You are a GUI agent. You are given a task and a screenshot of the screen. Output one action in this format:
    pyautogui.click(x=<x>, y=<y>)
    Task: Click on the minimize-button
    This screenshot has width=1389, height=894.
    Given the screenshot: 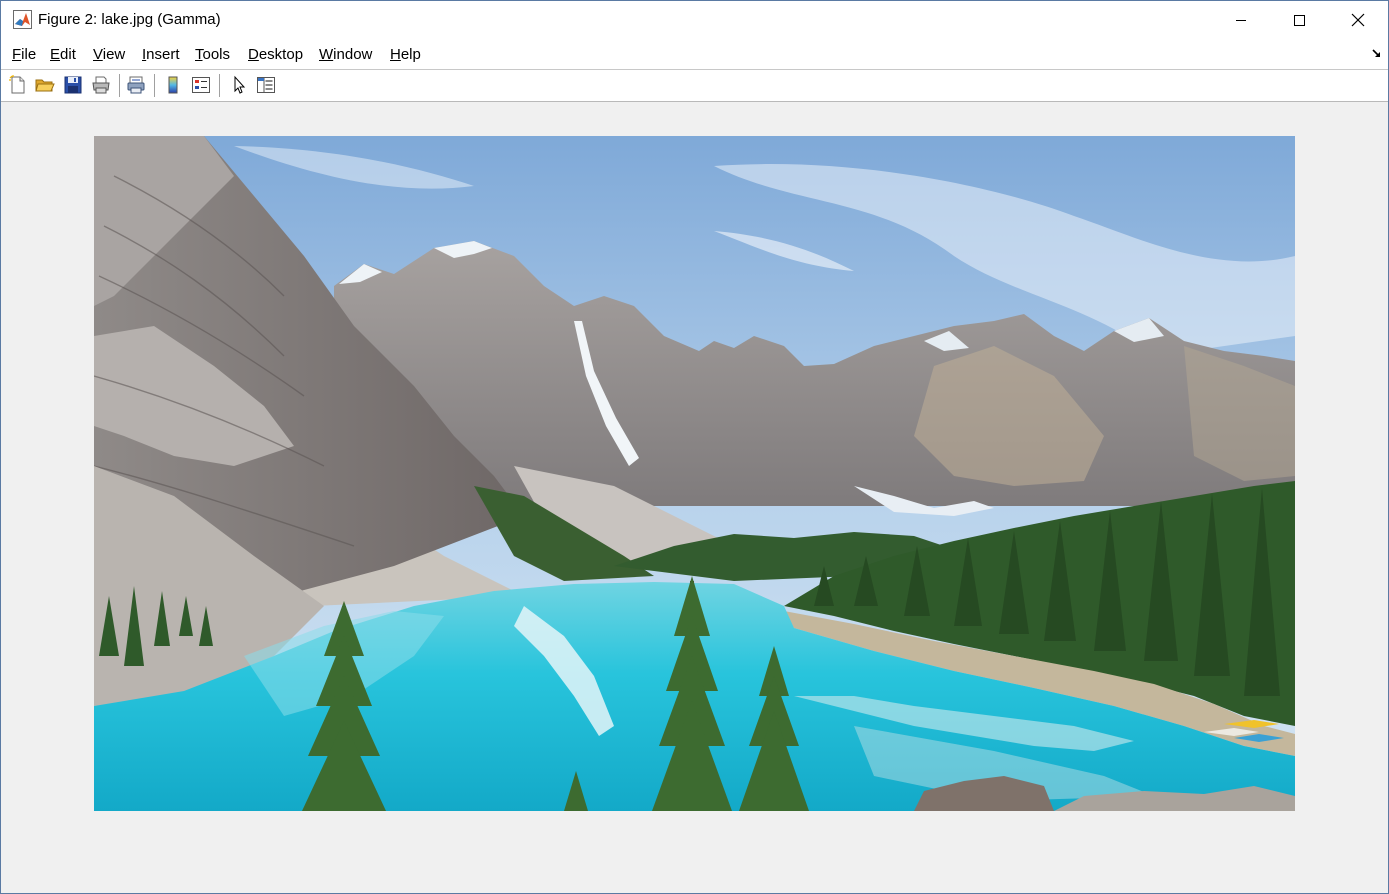 What is the action you would take?
    pyautogui.click(x=1241, y=20)
    